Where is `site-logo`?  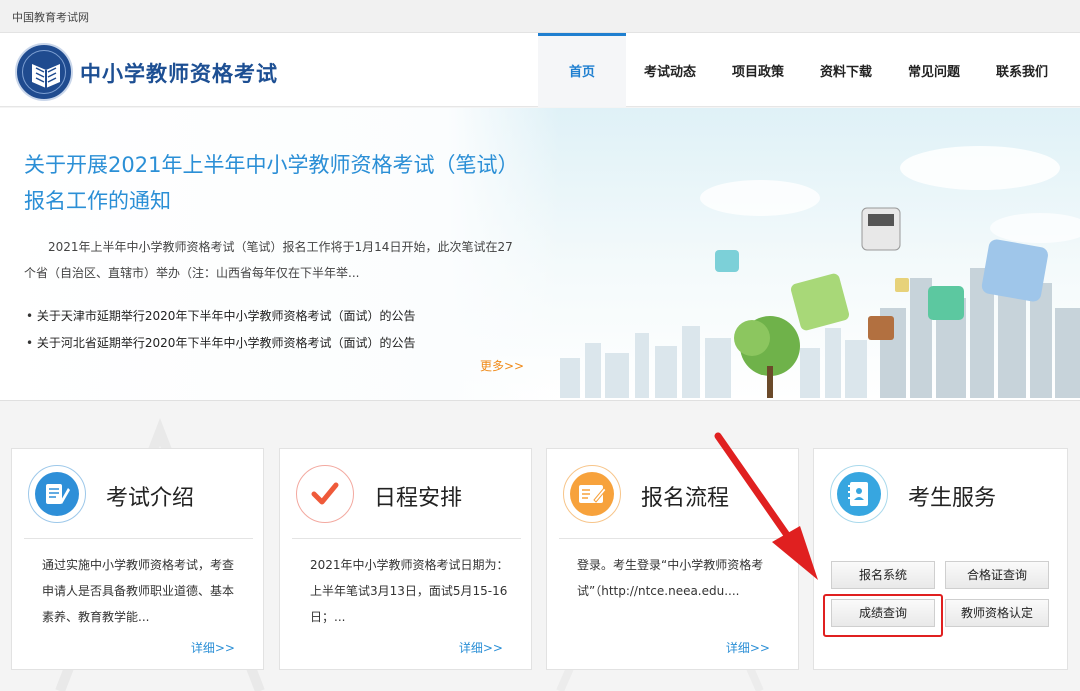 site-logo is located at coordinates (44, 72).